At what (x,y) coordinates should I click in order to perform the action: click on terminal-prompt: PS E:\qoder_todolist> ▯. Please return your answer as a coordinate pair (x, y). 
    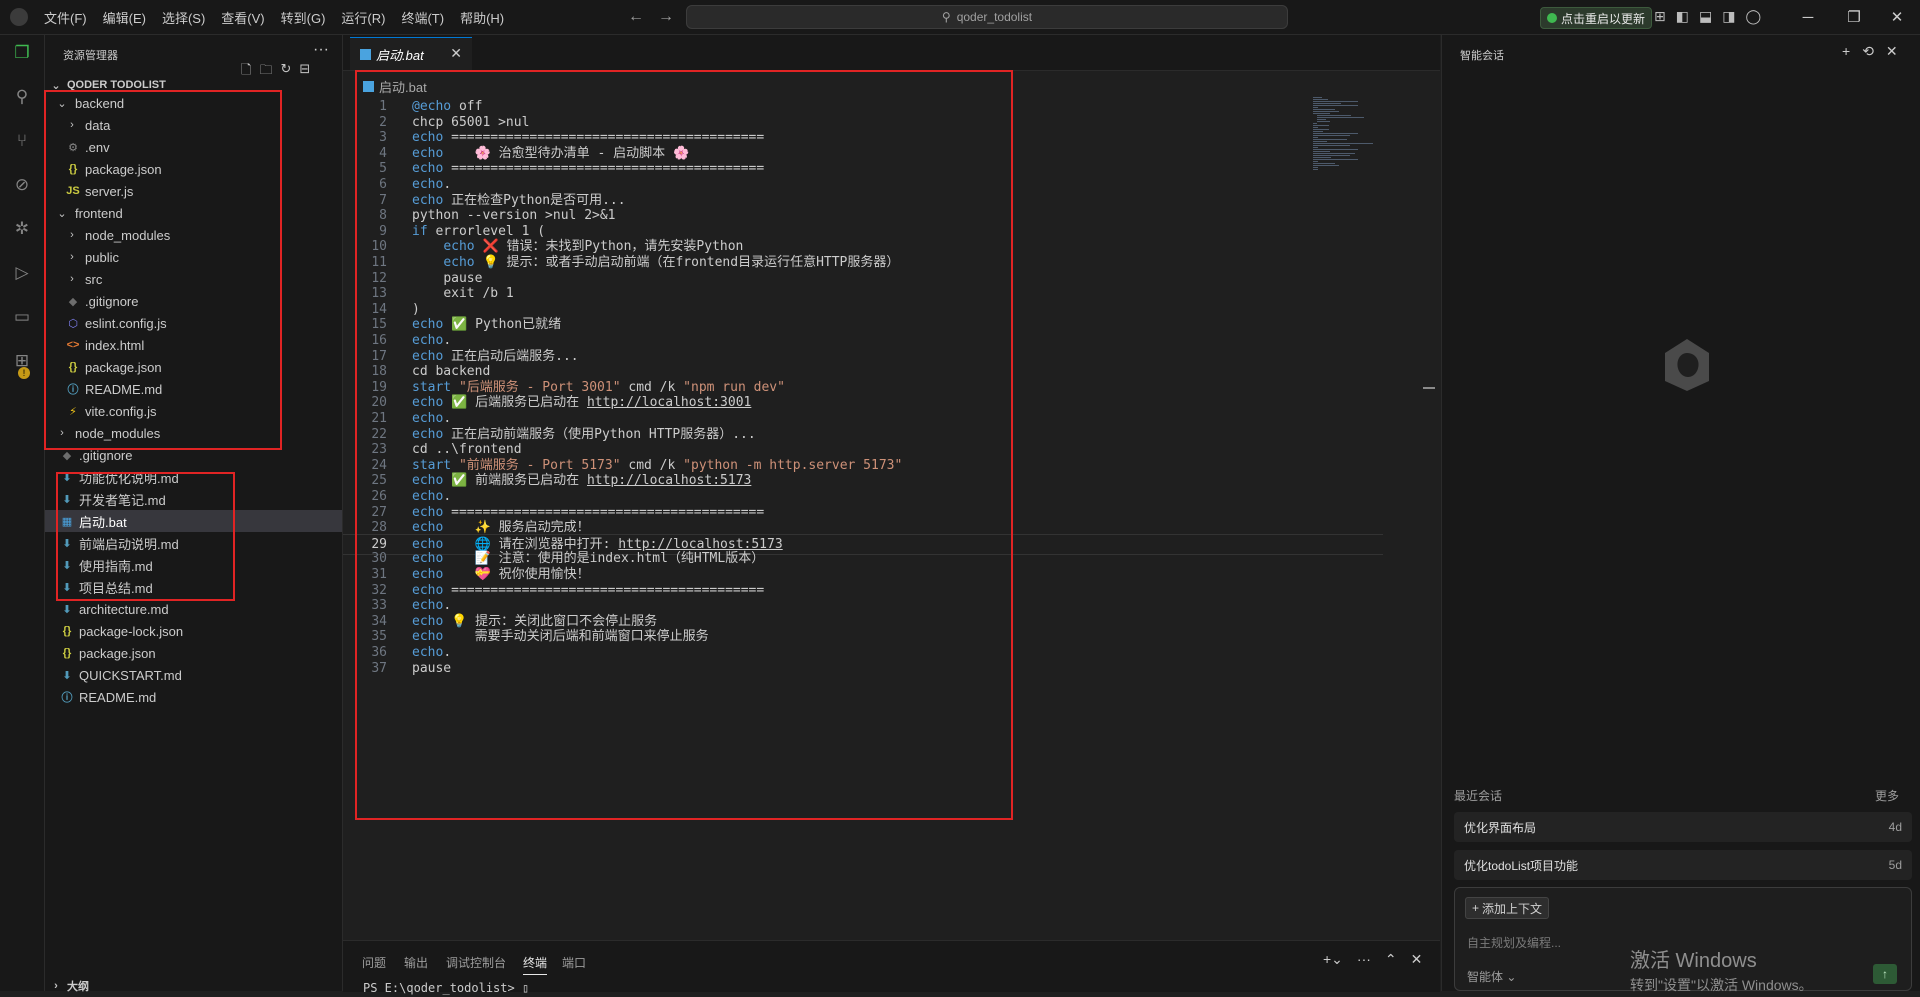
    Looking at the image, I should click on (446, 988).